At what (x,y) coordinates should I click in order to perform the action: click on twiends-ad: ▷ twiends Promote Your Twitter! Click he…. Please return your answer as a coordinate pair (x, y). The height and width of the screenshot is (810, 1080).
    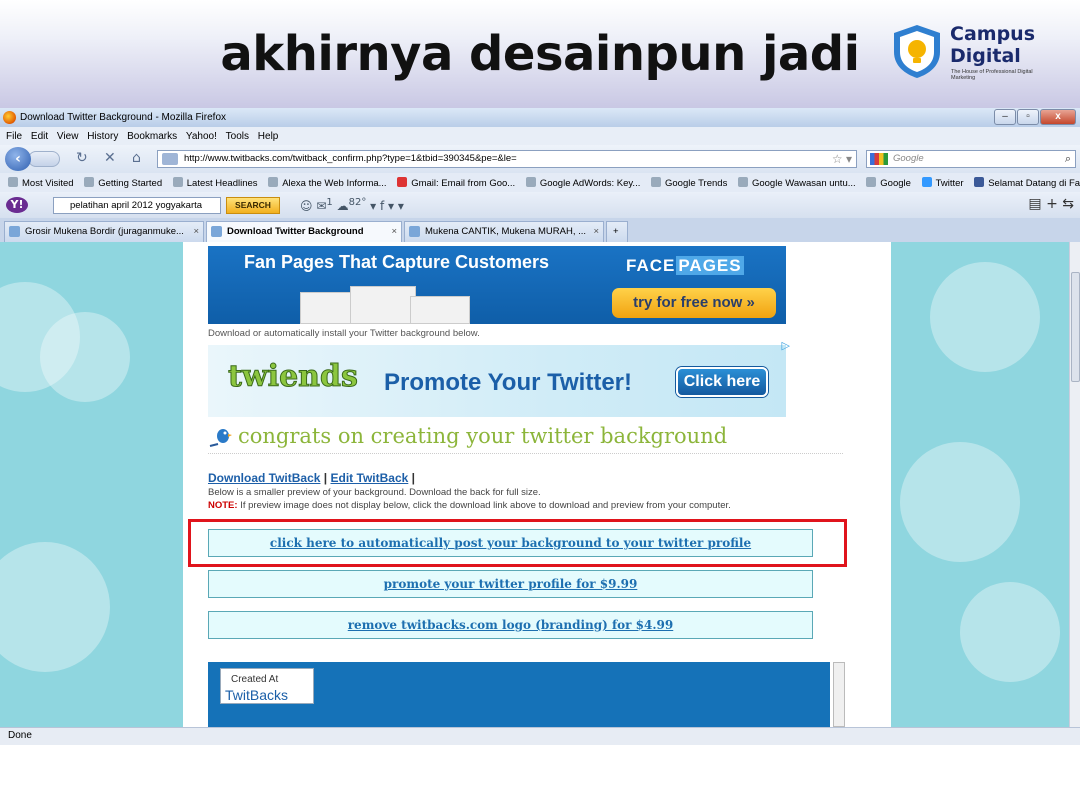
    Looking at the image, I should click on (499, 378).